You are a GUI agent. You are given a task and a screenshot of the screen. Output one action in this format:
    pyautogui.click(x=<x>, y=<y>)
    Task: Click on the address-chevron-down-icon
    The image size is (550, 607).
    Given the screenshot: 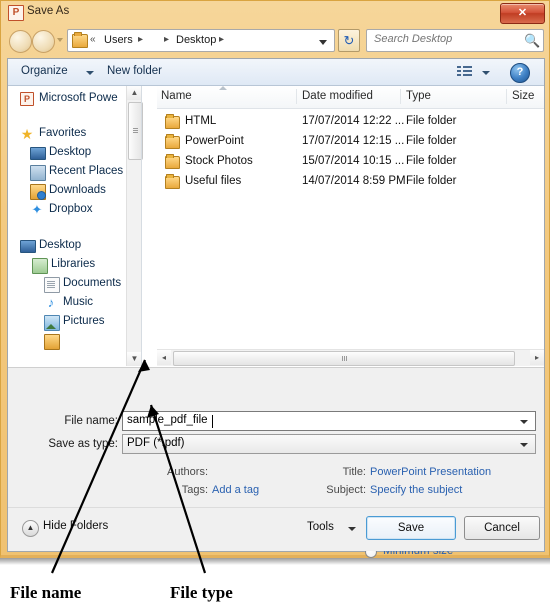 What is the action you would take?
    pyautogui.click(x=323, y=42)
    